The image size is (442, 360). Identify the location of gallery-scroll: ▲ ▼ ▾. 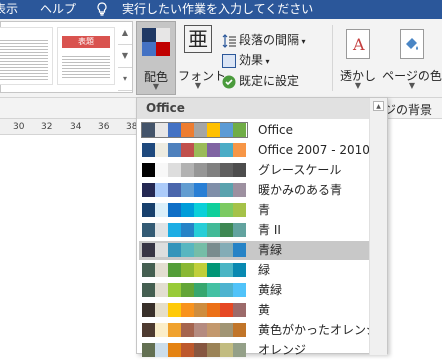
(125, 57).